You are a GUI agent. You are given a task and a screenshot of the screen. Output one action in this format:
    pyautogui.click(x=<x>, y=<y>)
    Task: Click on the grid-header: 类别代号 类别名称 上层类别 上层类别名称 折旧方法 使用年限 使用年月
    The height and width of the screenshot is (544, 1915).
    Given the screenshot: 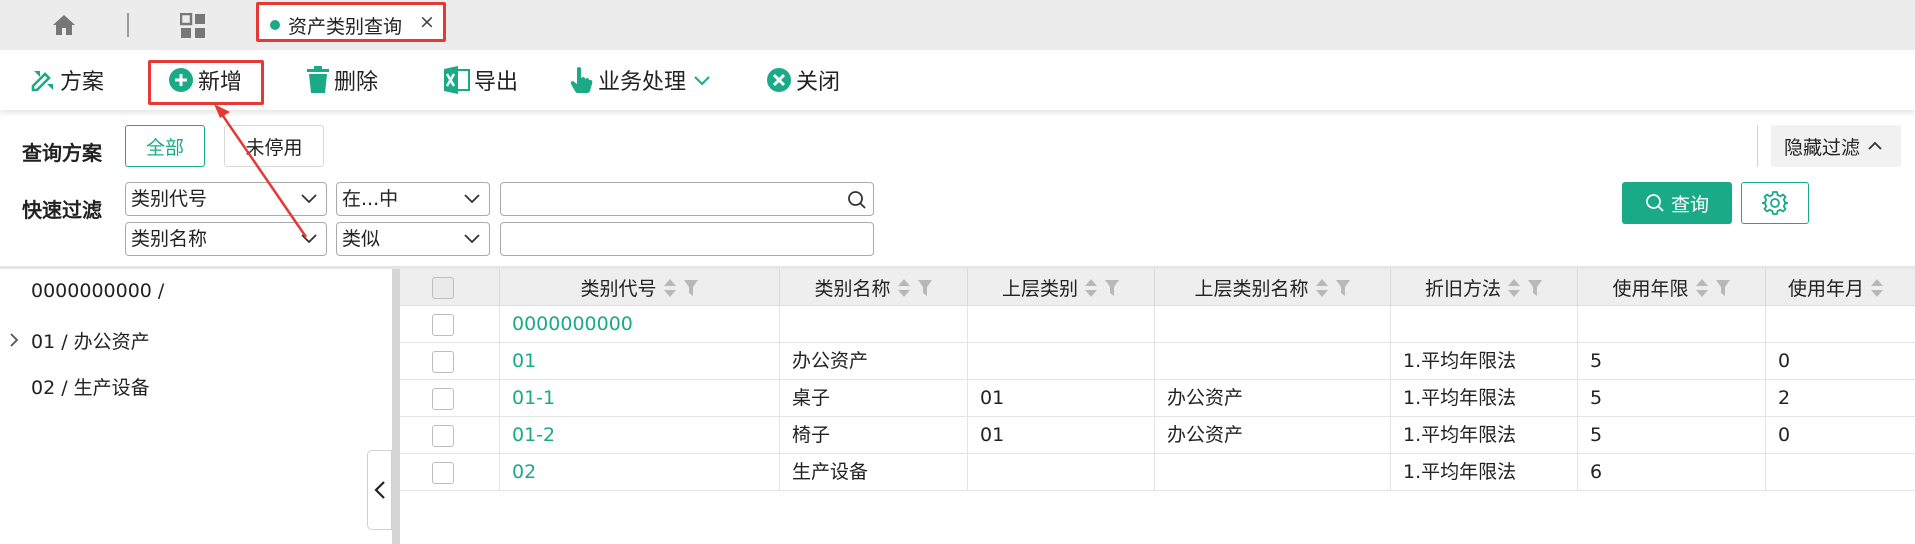 What is the action you would take?
    pyautogui.click(x=1157, y=287)
    